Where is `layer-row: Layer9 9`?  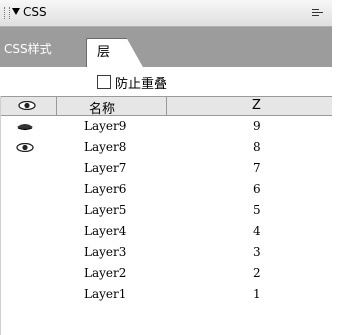 layer-row: Layer9 9 is located at coordinates (166, 126).